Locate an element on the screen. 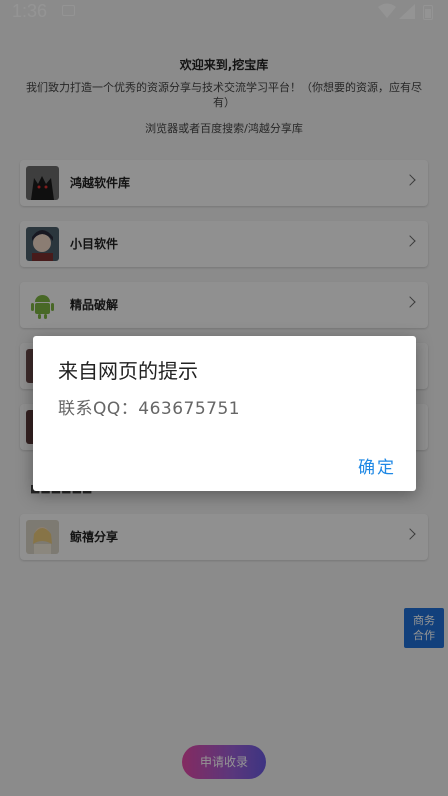 The height and width of the screenshot is (796, 448). dialog-message: 联系QQ：463675751 is located at coordinates (149, 409).